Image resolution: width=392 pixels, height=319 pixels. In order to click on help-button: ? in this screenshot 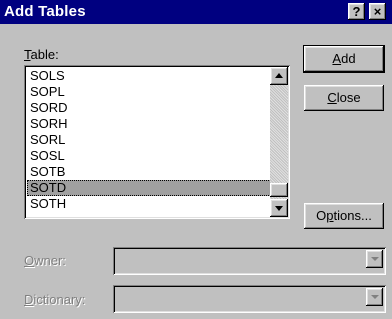, I will do `click(356, 11)`.